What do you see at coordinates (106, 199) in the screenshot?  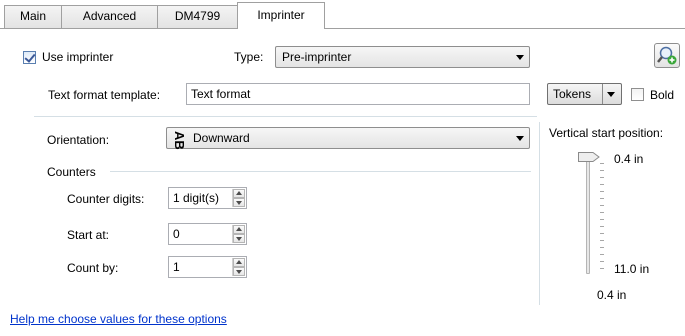 I see `counter-digits-label: Counter digits:` at bounding box center [106, 199].